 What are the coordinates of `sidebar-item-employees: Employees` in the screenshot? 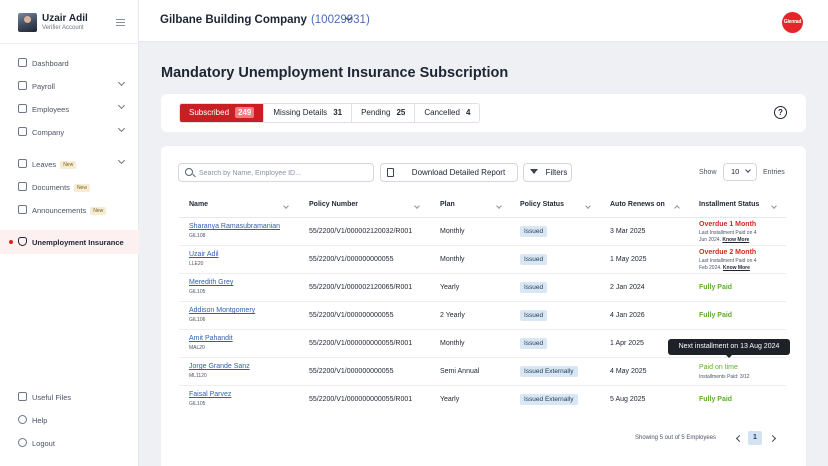 It's located at (69, 109).